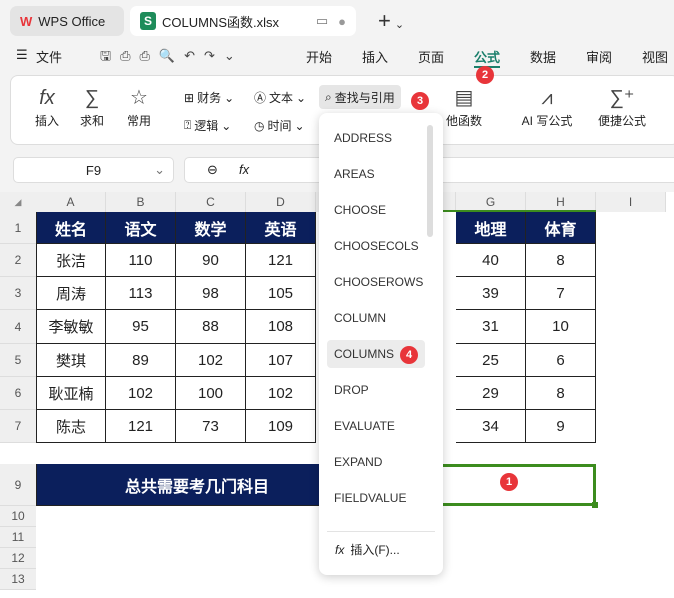  What do you see at coordinates (376, 498) in the screenshot?
I see `menu-item-fieldvalue: FIELDVALUE` at bounding box center [376, 498].